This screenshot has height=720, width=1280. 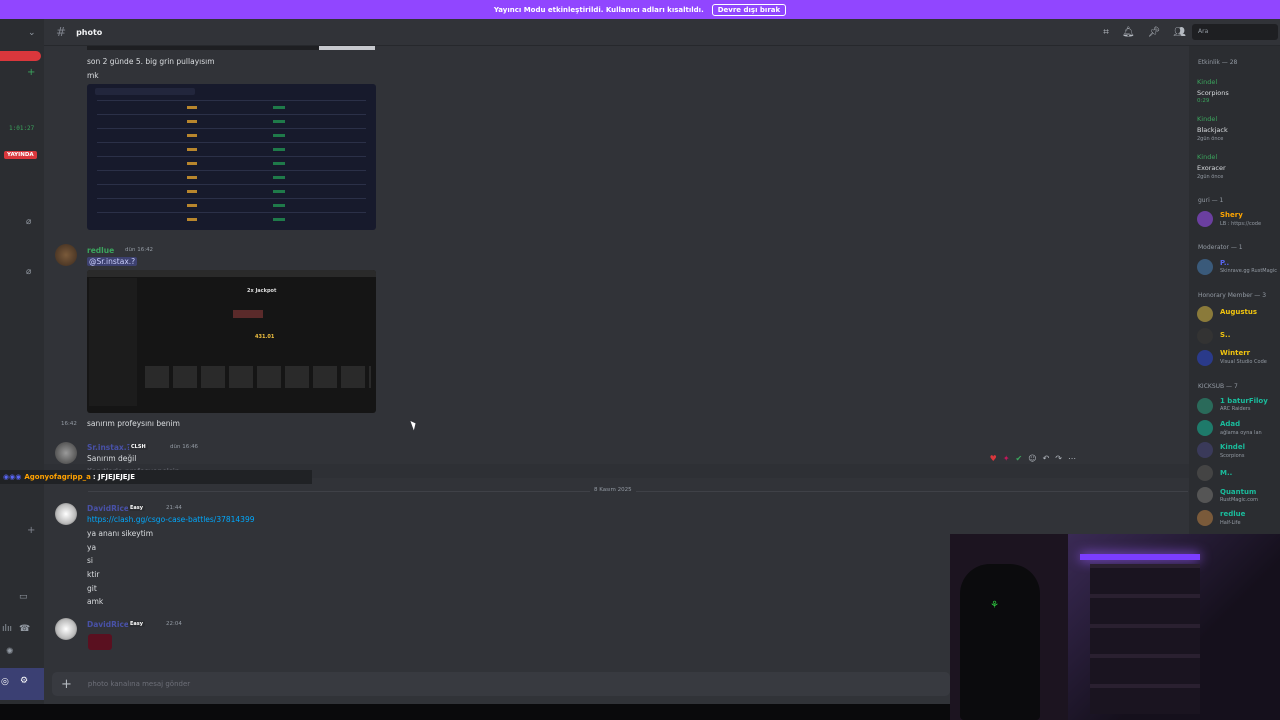 I want to click on role-header: KICKSUB — 7, so click(x=1218, y=386).